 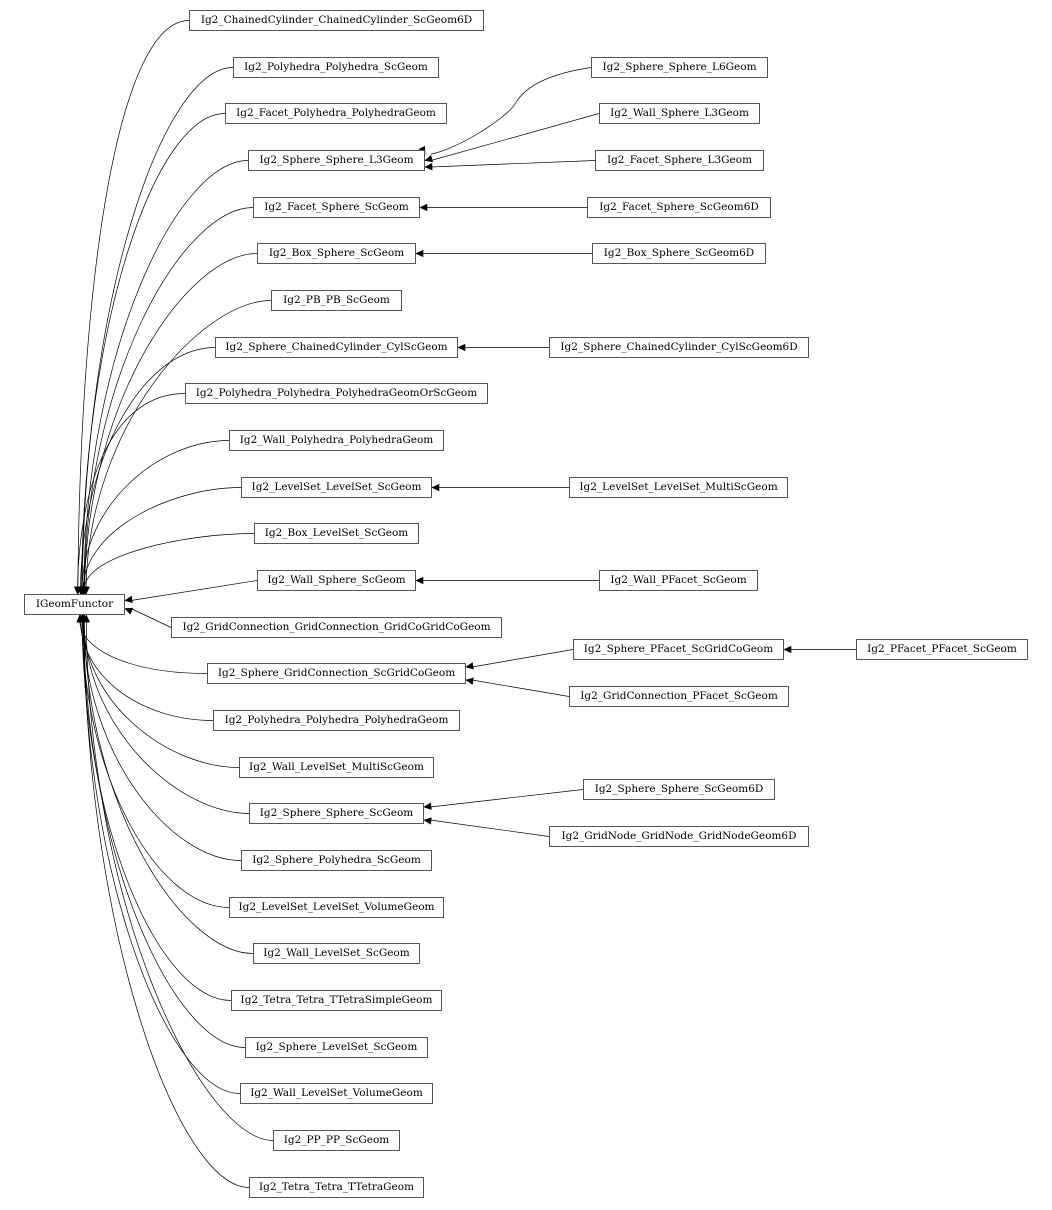 What do you see at coordinates (336, 720) in the screenshot?
I see `node: Ig2_Polyhedra_Polyhedra_PolyhedraGeom` at bounding box center [336, 720].